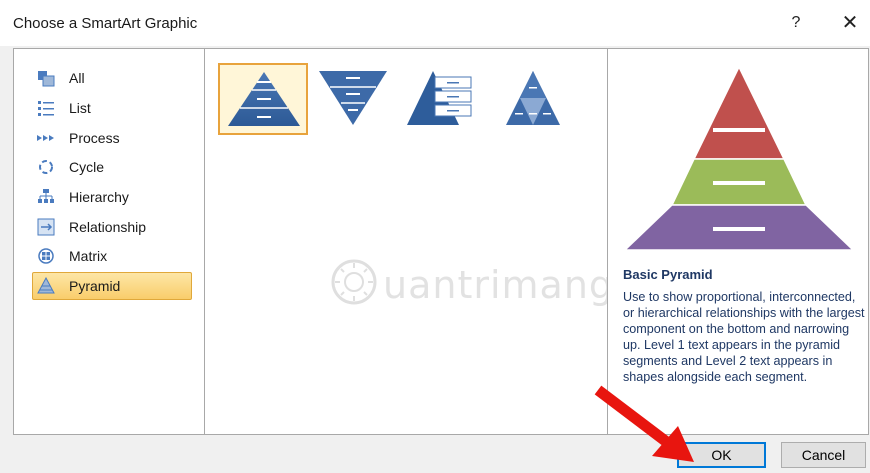  I want to click on inverted-pyramid-icon, so click(353, 98).